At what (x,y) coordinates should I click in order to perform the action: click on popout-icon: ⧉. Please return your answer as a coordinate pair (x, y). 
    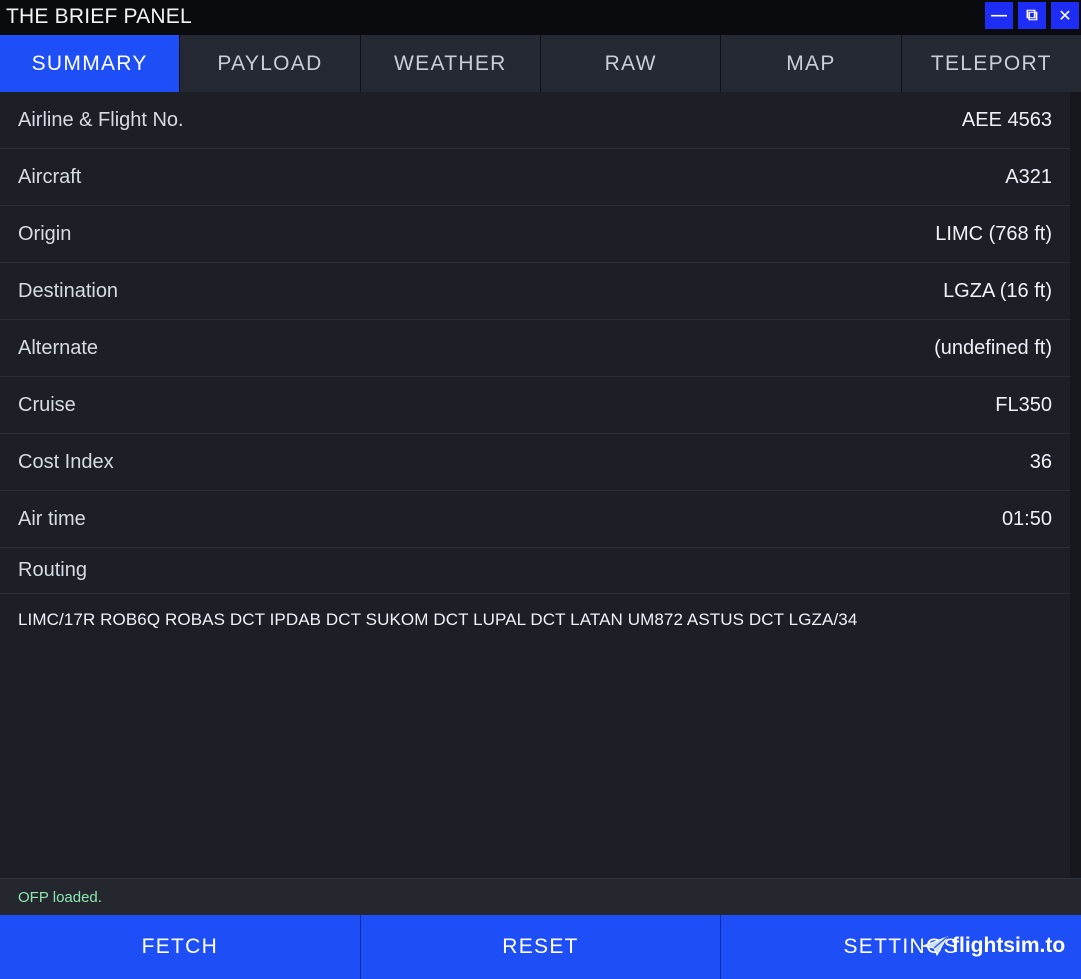
    Looking at the image, I should click on (1032, 15).